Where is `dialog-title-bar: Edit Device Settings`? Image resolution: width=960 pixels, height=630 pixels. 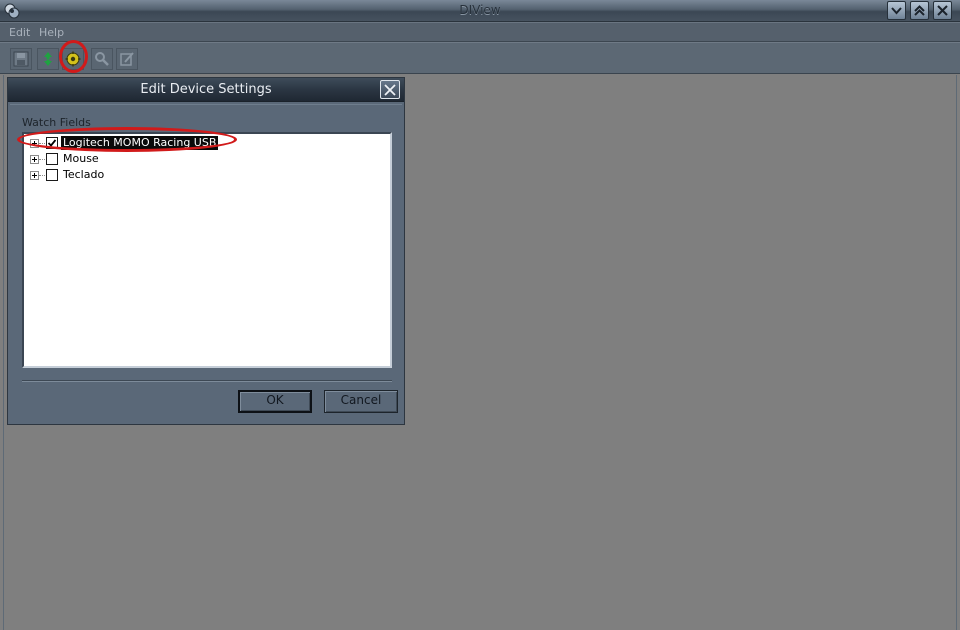 dialog-title-bar: Edit Device Settings is located at coordinates (206, 90).